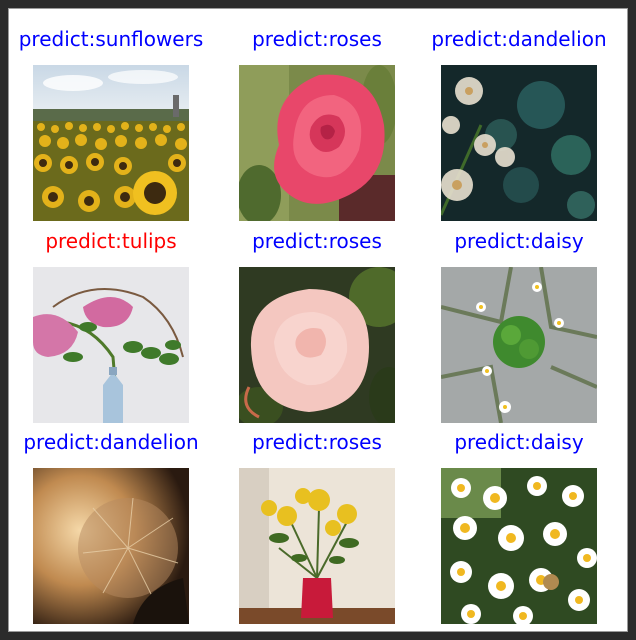 The image size is (636, 640). Describe the element at coordinates (519, 345) in the screenshot. I see `daisies-on-stone-photo` at that location.